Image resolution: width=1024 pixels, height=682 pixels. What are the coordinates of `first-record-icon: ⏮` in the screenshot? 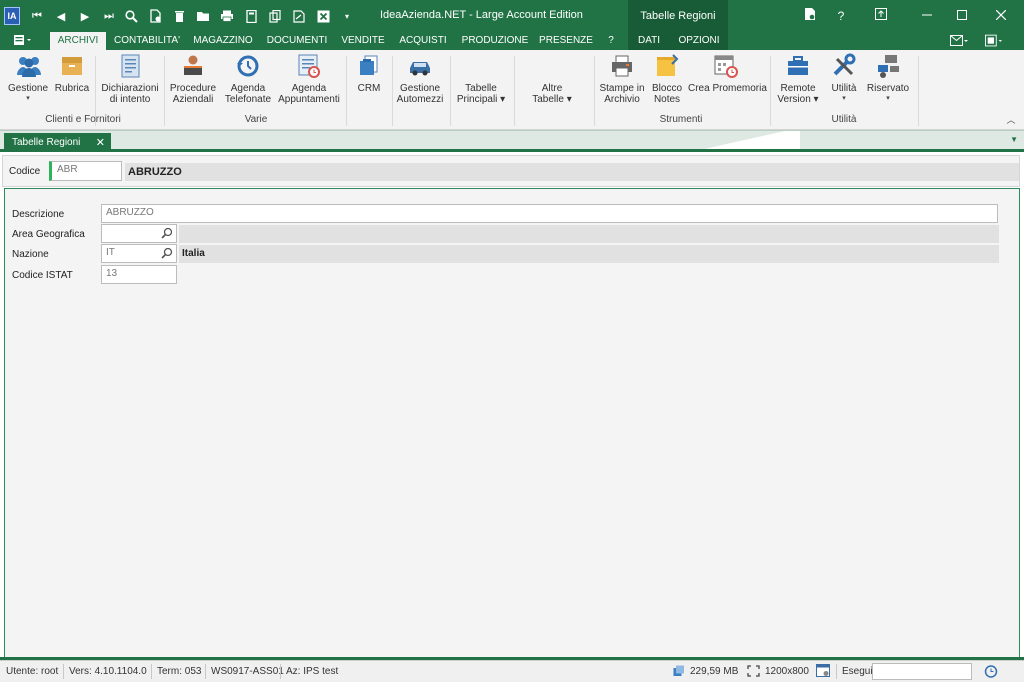 It's located at (37, 16).